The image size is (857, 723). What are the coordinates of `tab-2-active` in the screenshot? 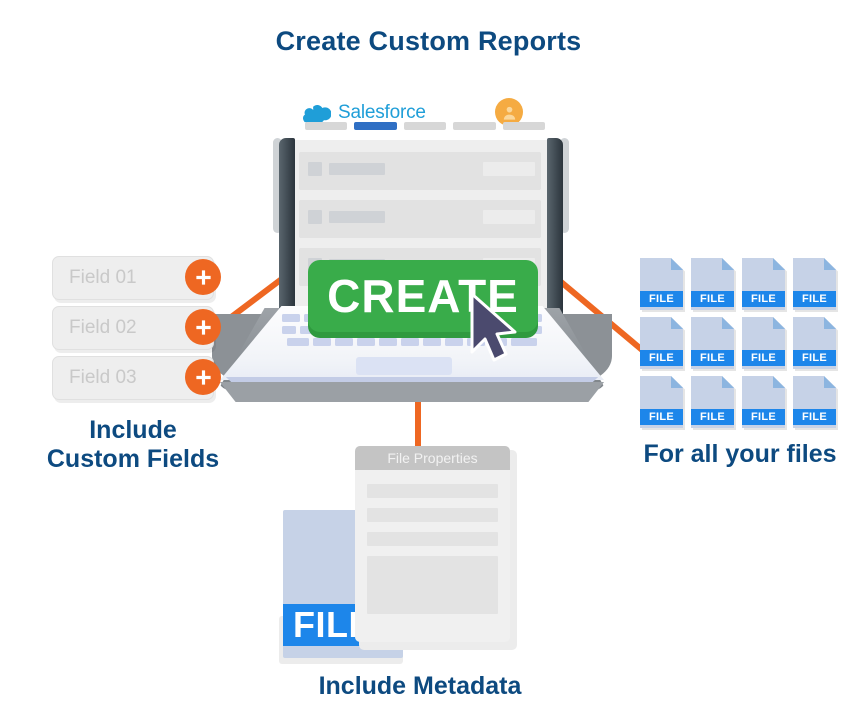 It's located at (375, 126).